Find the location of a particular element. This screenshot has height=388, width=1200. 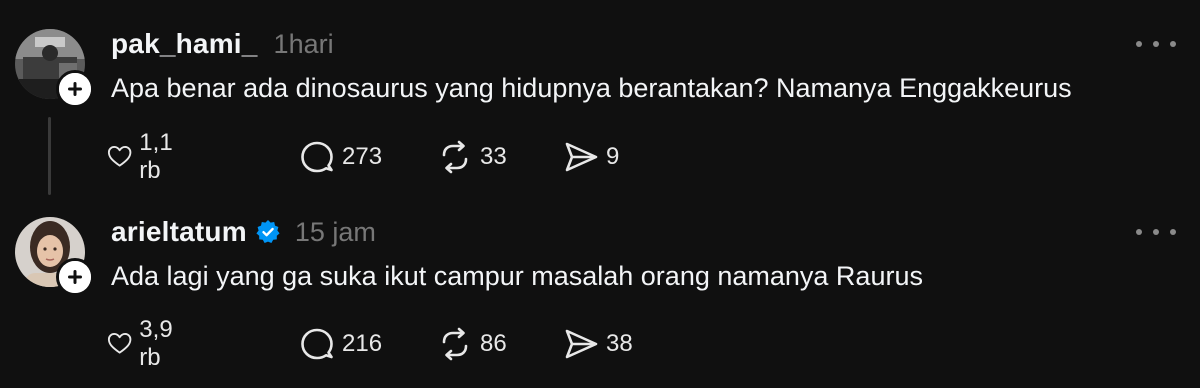

post-time: 1hari is located at coordinates (304, 44).